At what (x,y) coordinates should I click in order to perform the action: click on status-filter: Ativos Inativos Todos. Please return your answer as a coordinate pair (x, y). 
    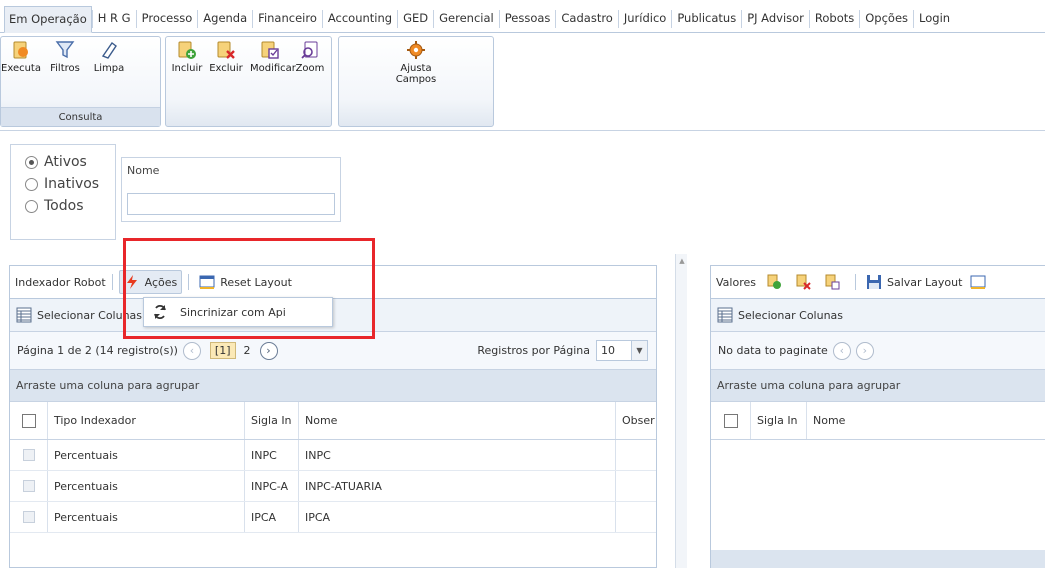
    Looking at the image, I should click on (63, 192).